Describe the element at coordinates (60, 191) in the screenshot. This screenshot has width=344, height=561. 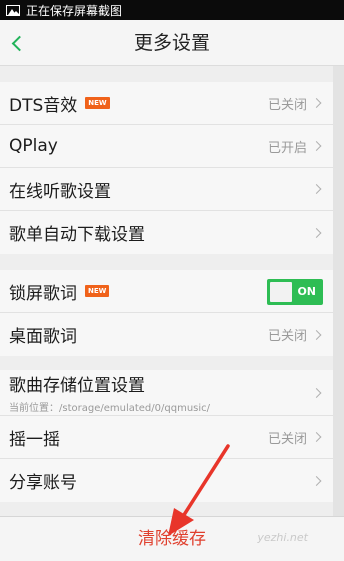
I see `setting-label: 在线听歌设置` at that location.